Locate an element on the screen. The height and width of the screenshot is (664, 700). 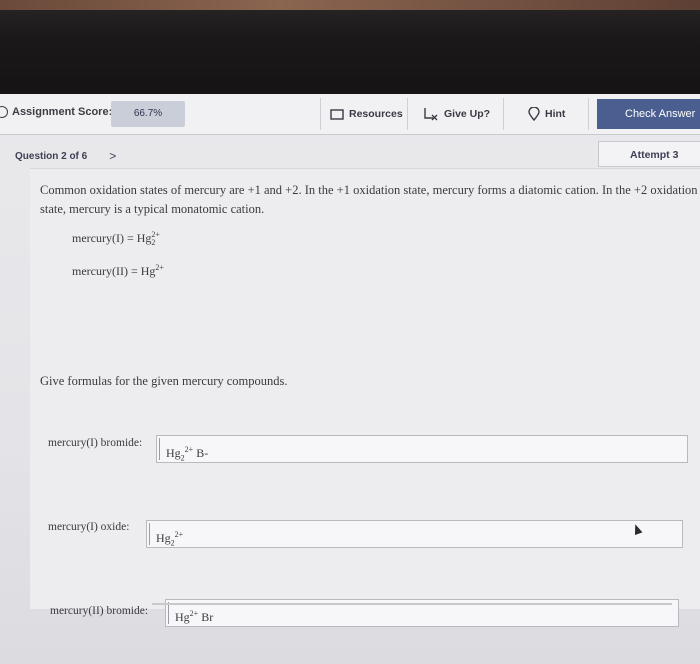
desk-edge is located at coordinates (350, 5).